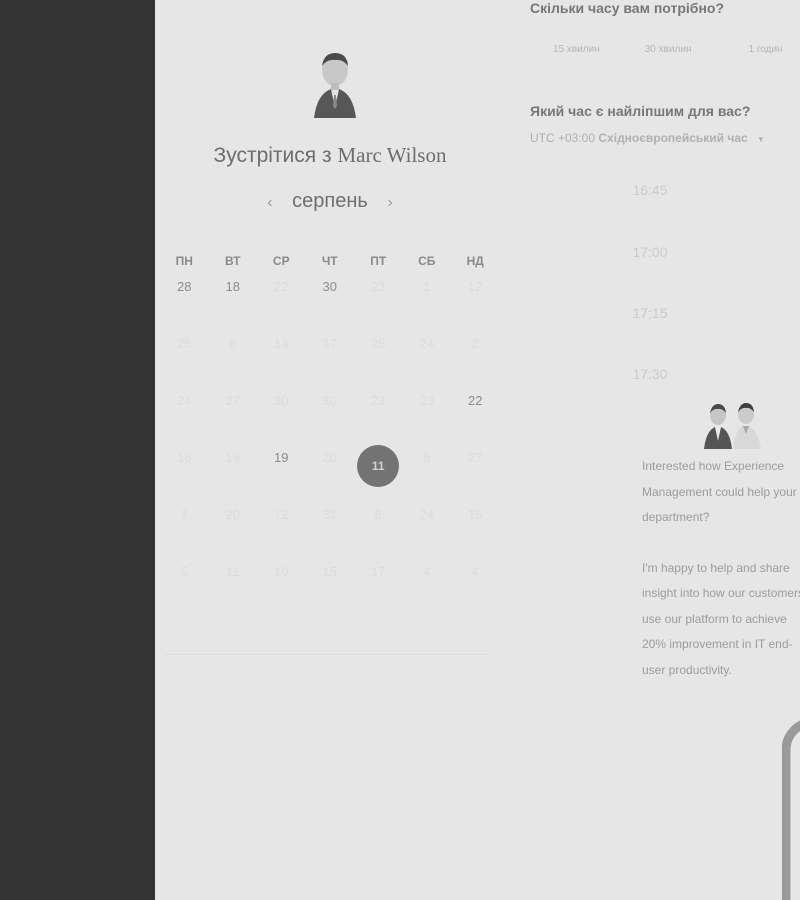 This screenshot has height=900, width=800. What do you see at coordinates (184, 343) in the screenshot?
I see `day-number: 25` at bounding box center [184, 343].